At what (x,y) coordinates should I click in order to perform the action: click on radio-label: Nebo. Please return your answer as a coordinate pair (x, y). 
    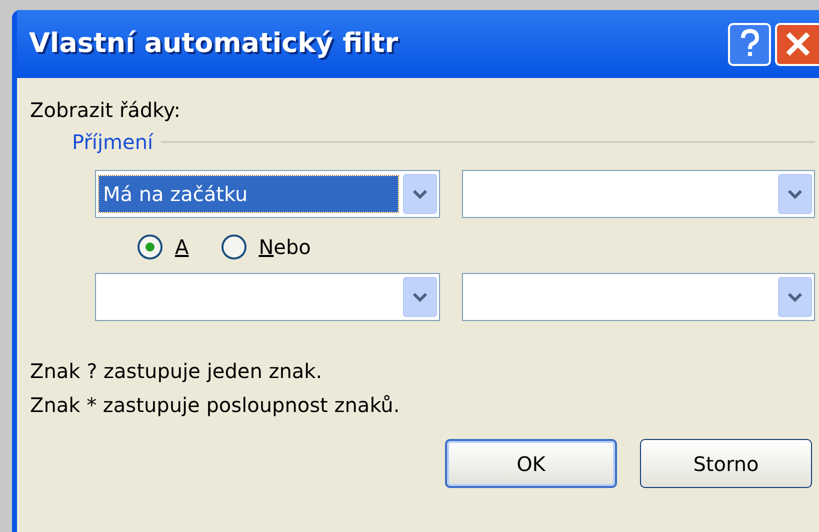
    Looking at the image, I should click on (284, 247).